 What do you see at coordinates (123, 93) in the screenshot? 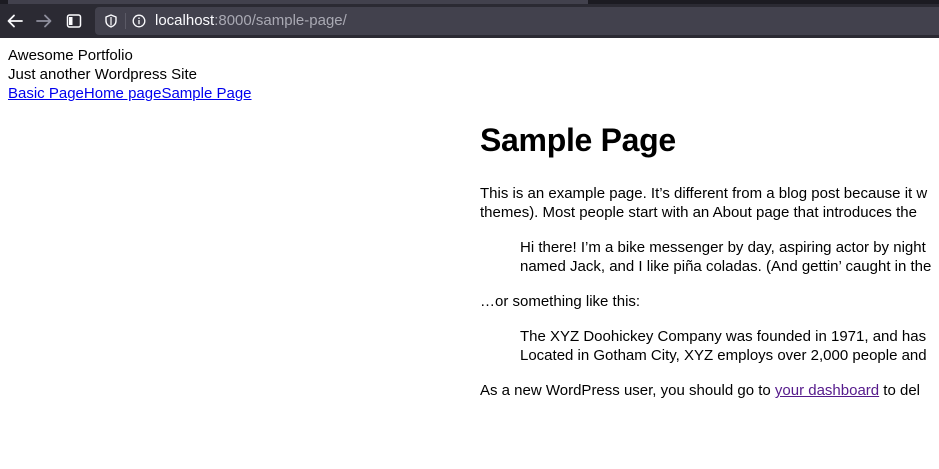
I see `nav-link-home-page: Home page` at bounding box center [123, 93].